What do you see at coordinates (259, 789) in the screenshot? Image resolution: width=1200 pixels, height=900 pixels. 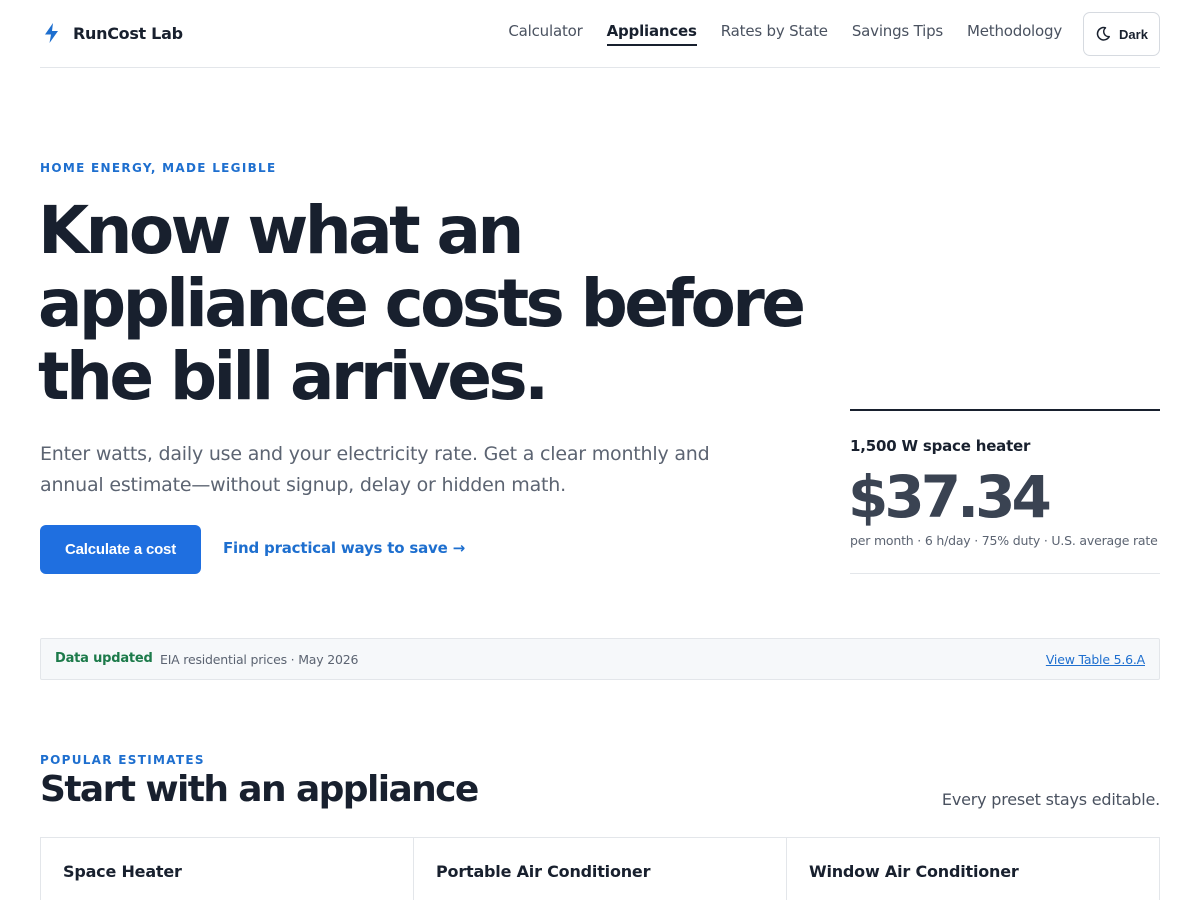 I see `section-title: Start with an appliance` at bounding box center [259, 789].